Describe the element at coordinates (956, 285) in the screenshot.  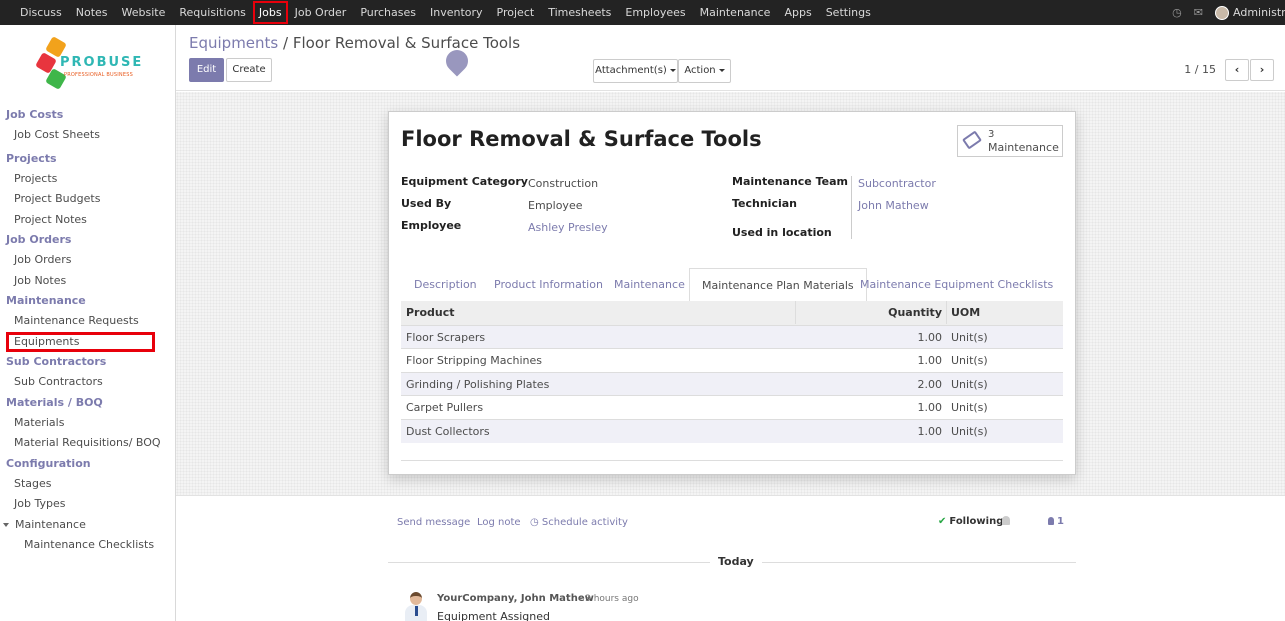
I see `tab-maintenance-equipment-checklists: Maintenance Equipment Checklists` at that location.